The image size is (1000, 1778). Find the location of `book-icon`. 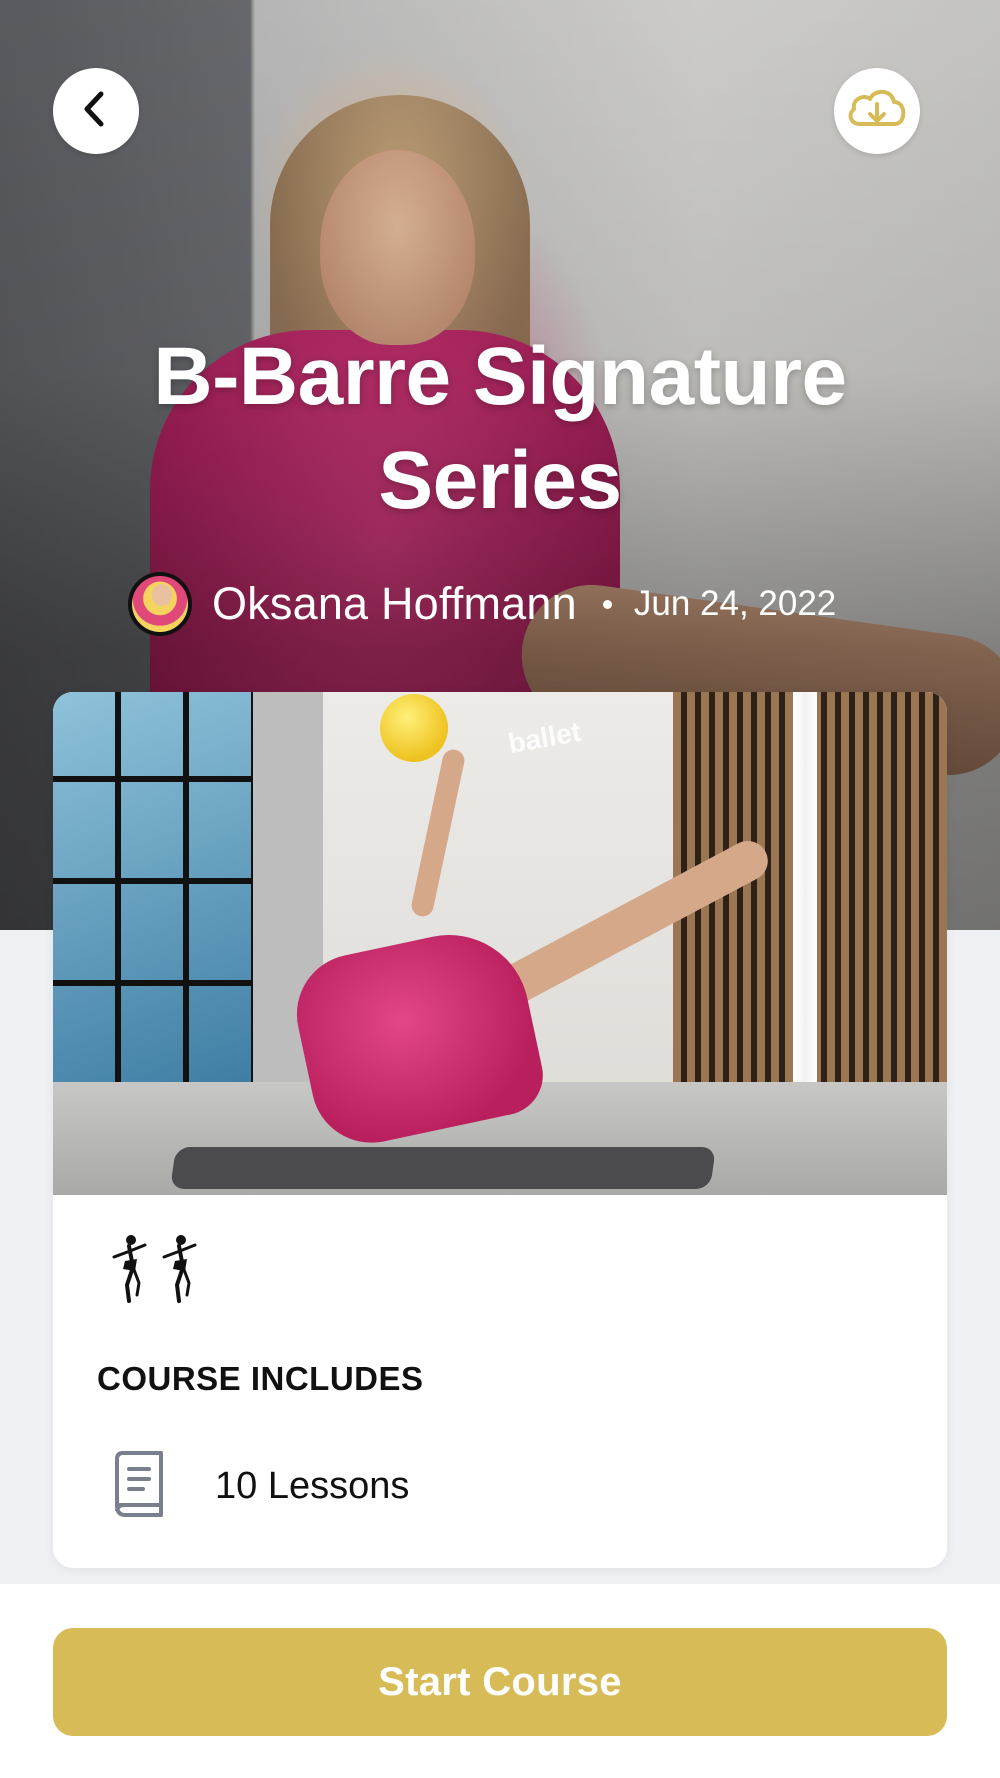

book-icon is located at coordinates (138, 1486).